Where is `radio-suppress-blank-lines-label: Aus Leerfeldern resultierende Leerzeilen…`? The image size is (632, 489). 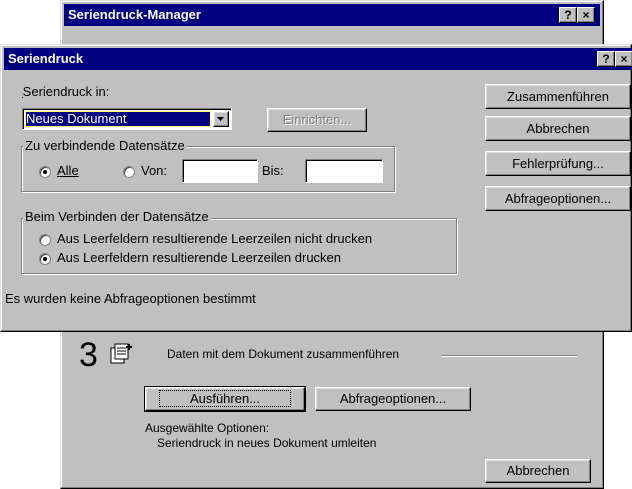 radio-suppress-blank-lines-label: Aus Leerfeldern resultierende Leerzeilen… is located at coordinates (215, 238).